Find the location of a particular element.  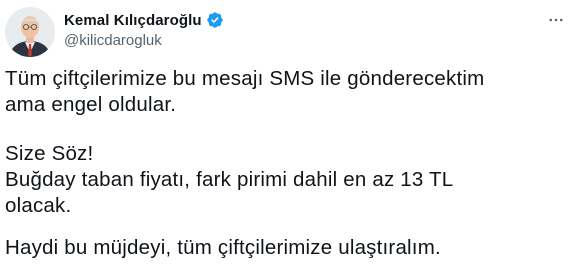

profile-photo-avatar is located at coordinates (30, 32).